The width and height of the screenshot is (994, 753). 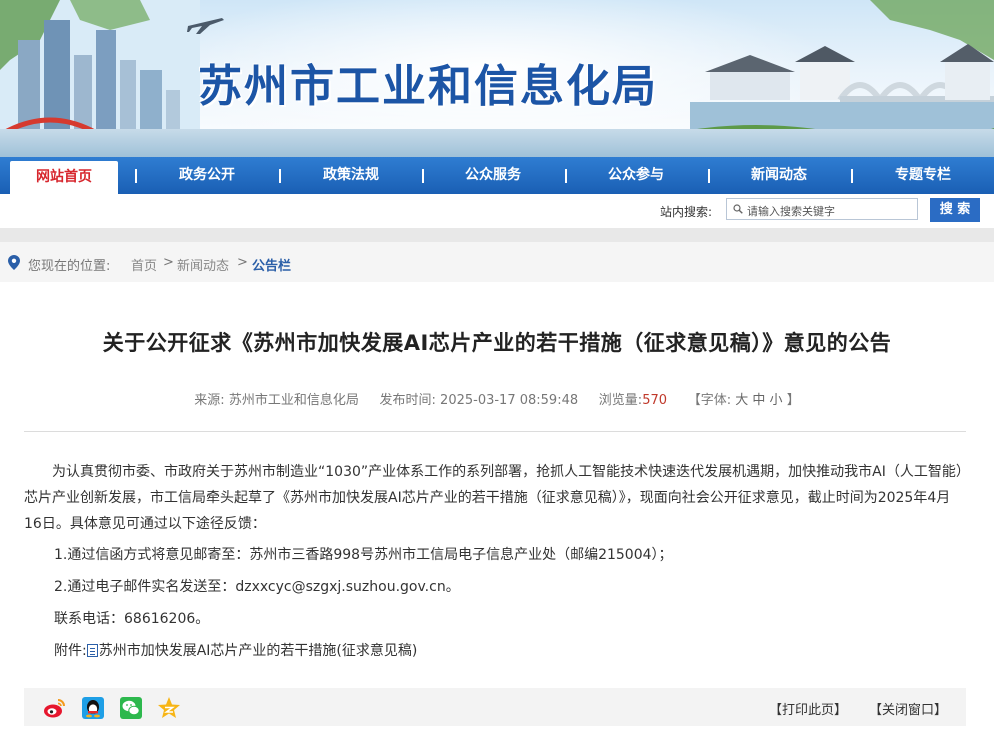 I want to click on weibo-icon, so click(x=54, y=708).